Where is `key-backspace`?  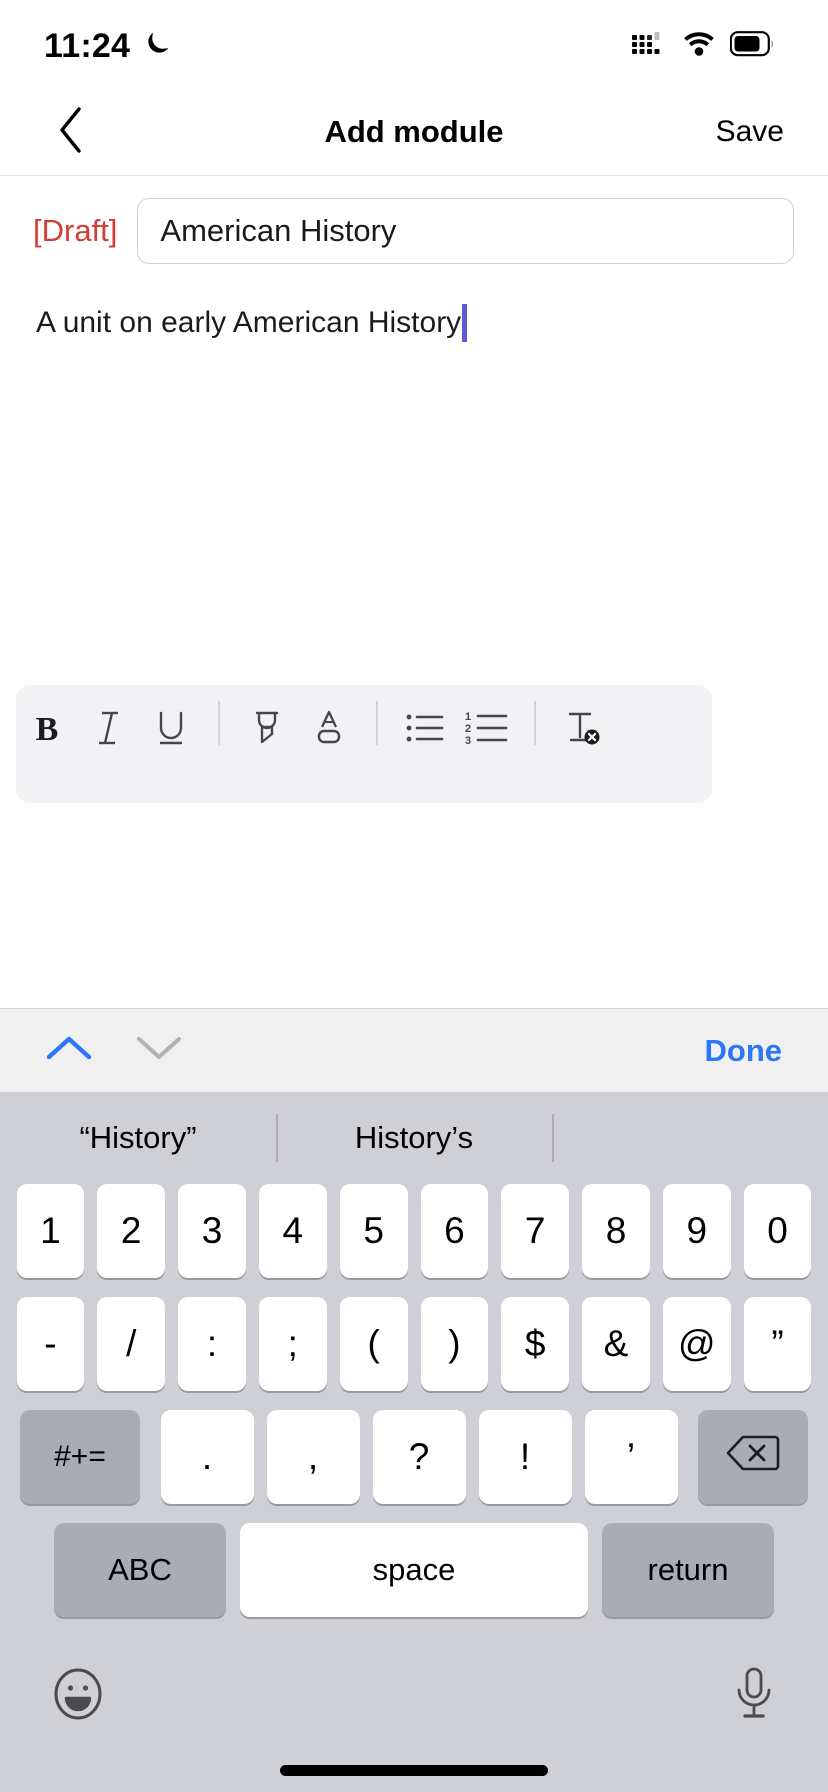
key-backspace is located at coordinates (753, 1457).